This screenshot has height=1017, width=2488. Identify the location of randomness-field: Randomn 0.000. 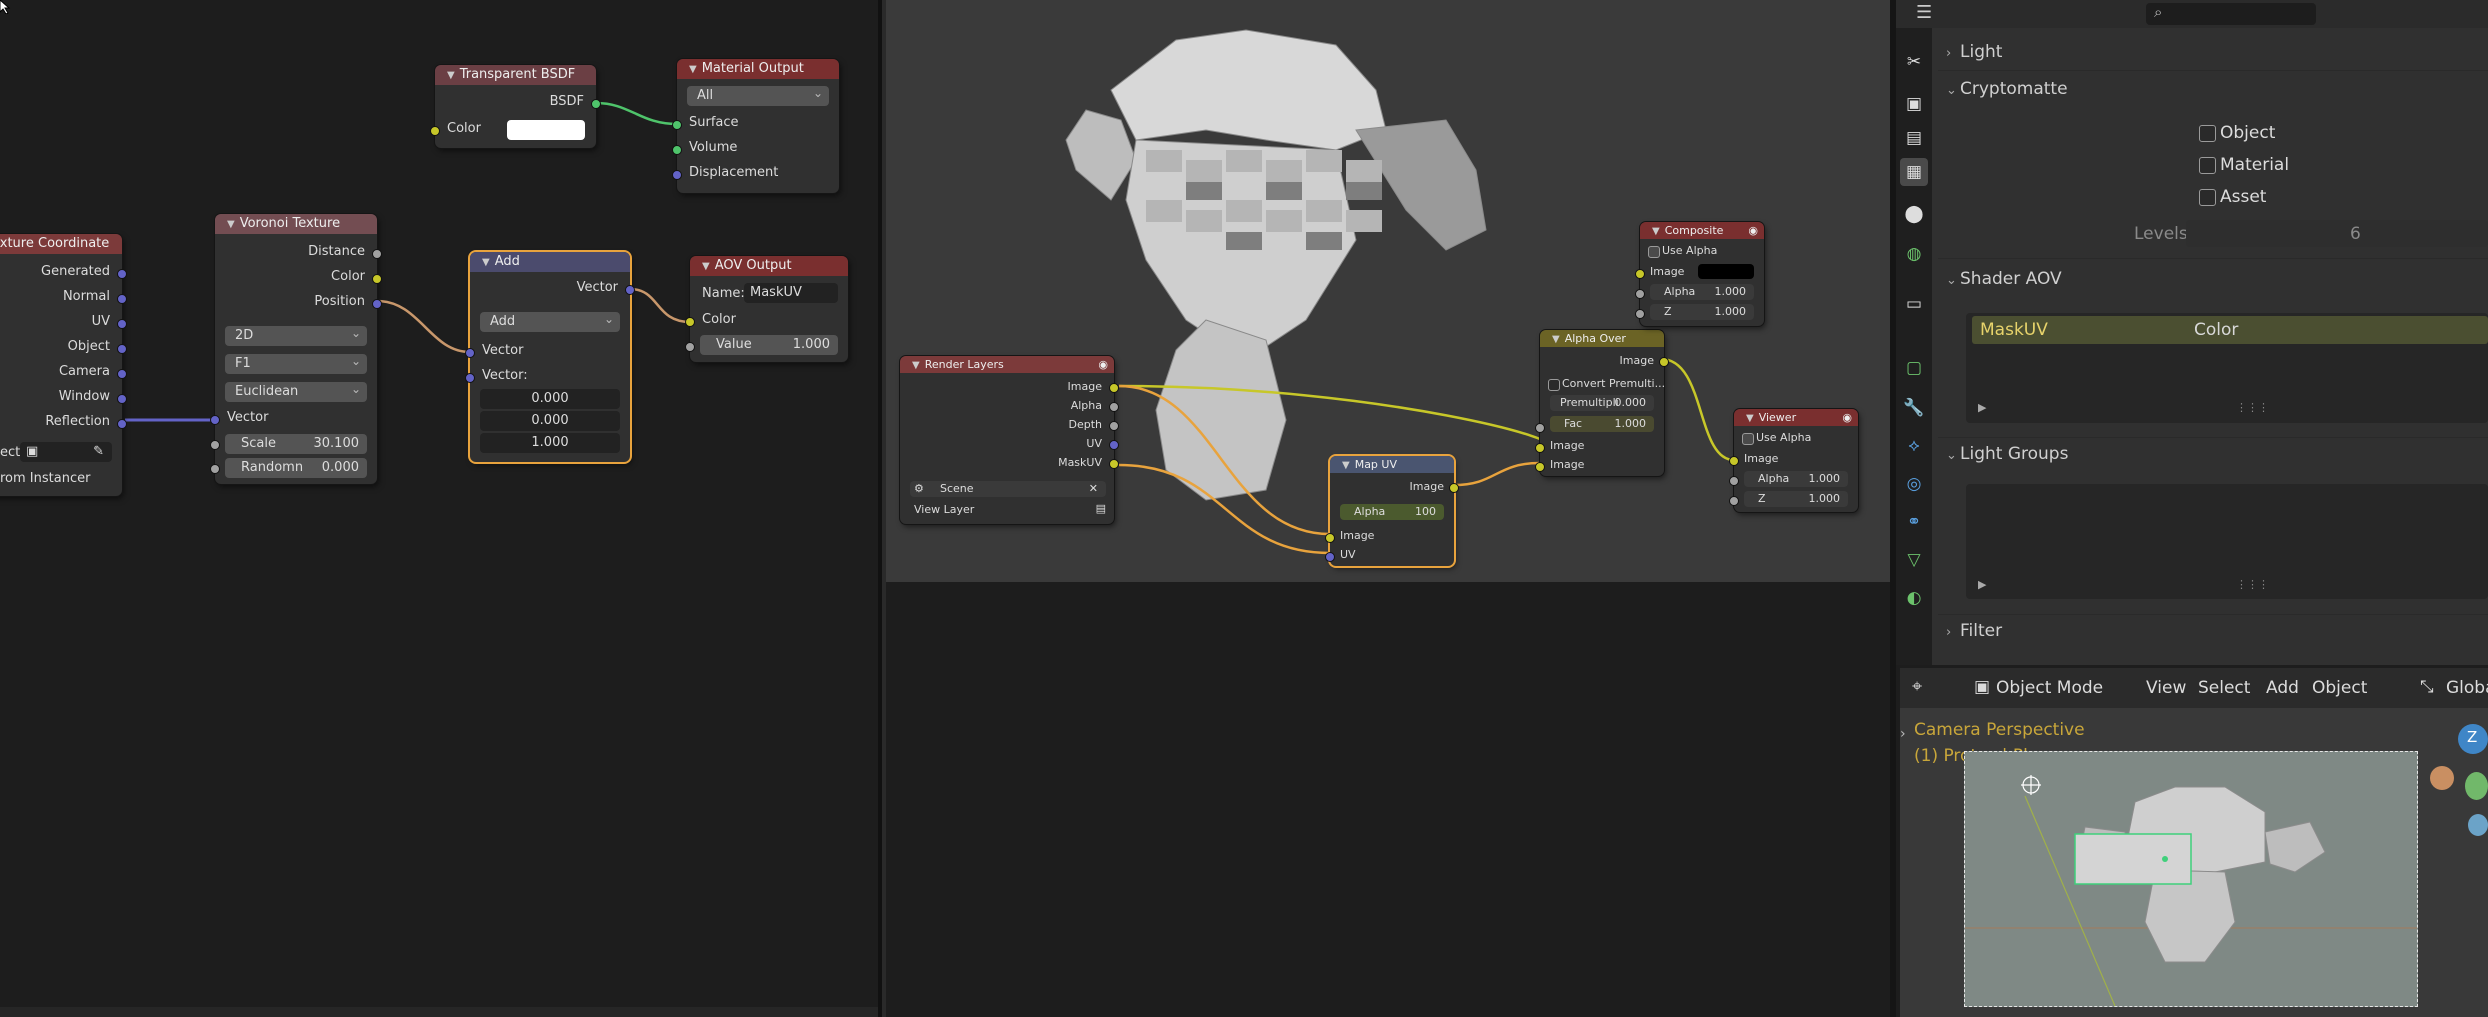
(296, 468).